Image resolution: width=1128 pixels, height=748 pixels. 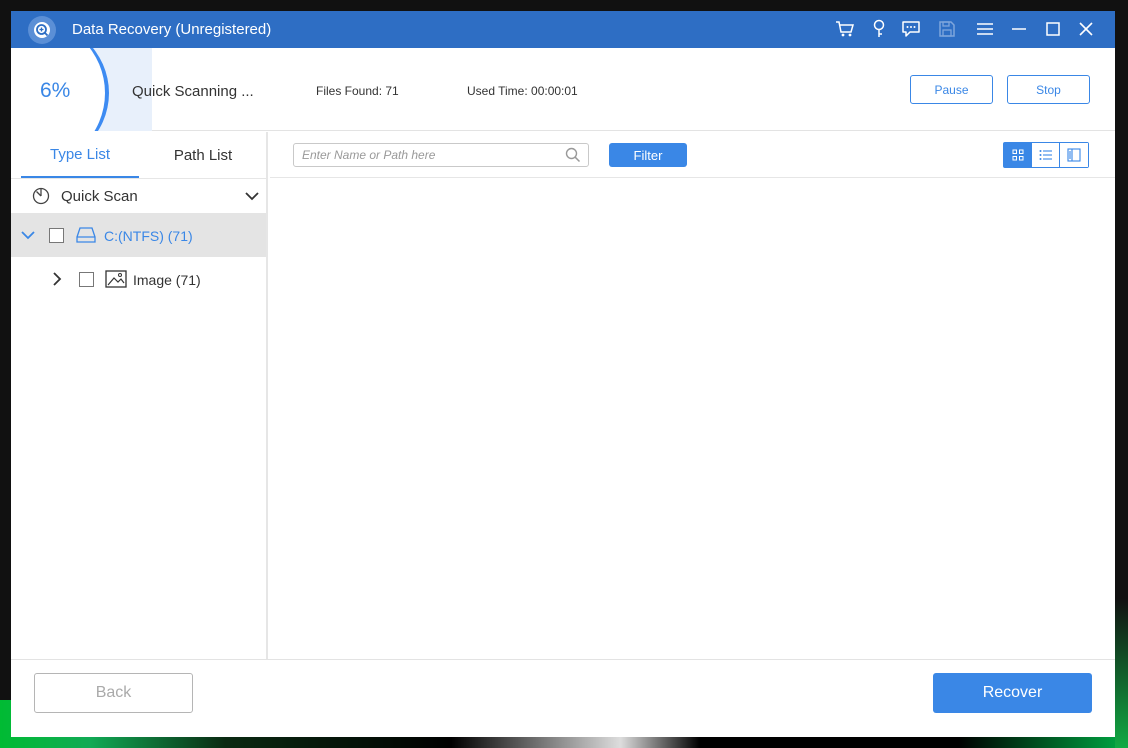 What do you see at coordinates (1012, 693) in the screenshot?
I see `recover-button: Recover` at bounding box center [1012, 693].